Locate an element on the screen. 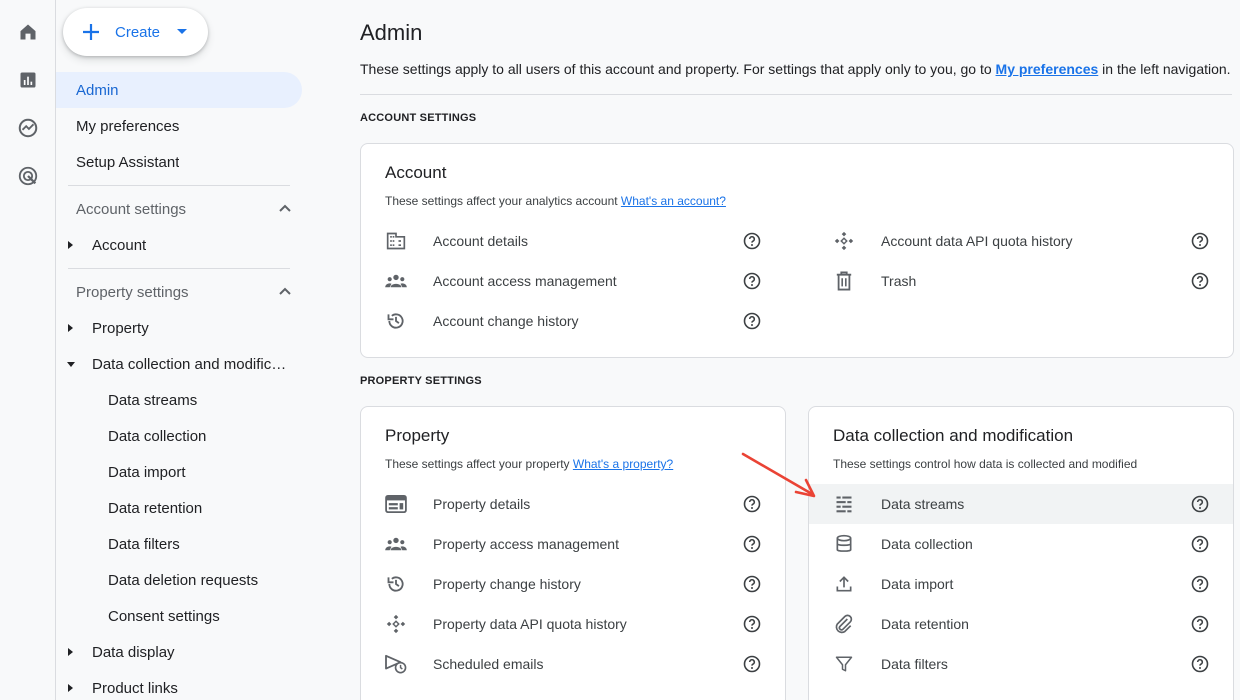 The height and width of the screenshot is (700, 1240). nav-item-setup-assistant: Setup Assistant is located at coordinates (179, 162).